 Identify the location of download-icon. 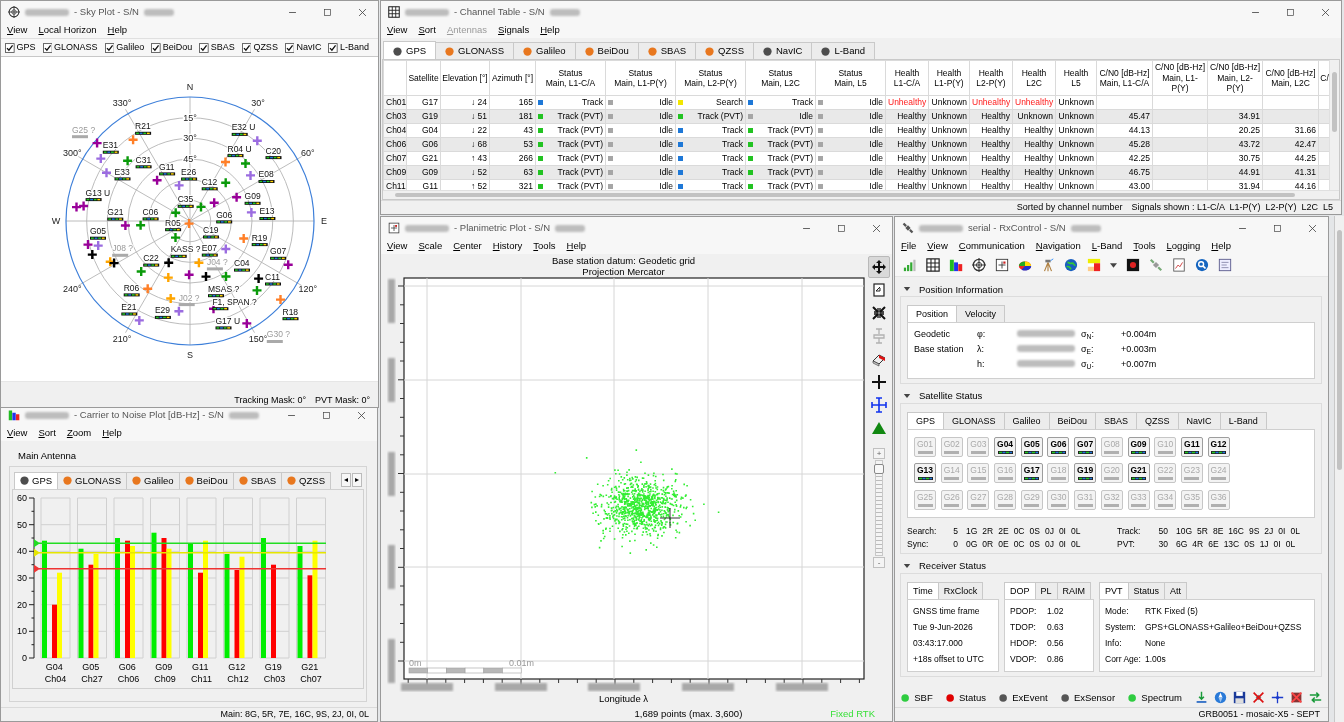
(1201, 698).